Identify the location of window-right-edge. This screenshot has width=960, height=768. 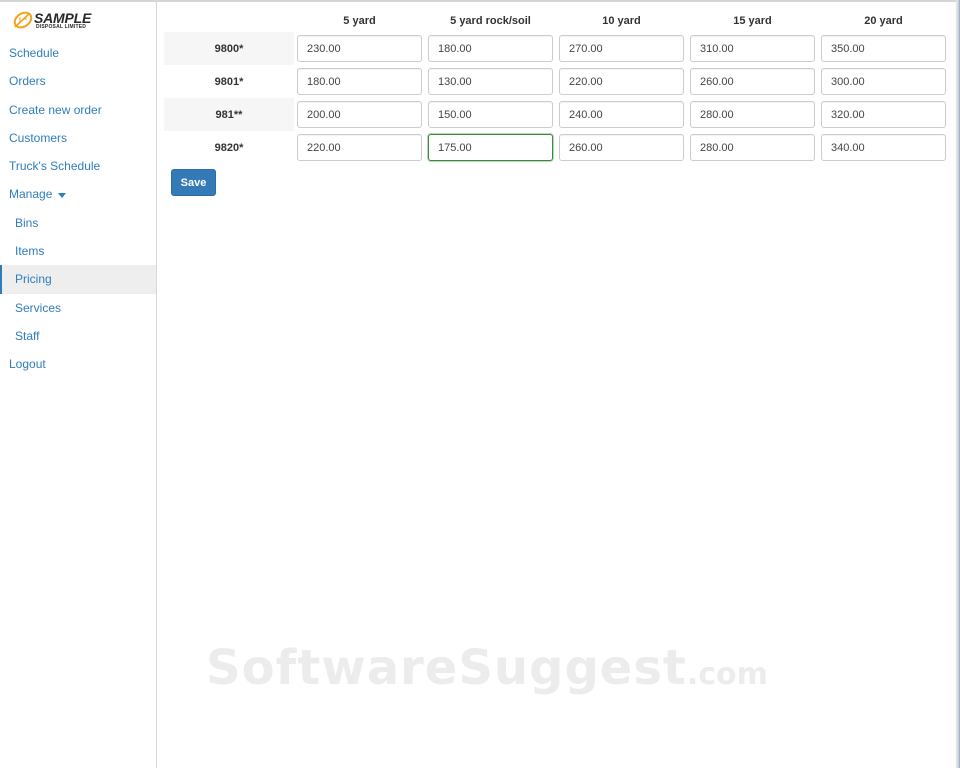
(958, 384).